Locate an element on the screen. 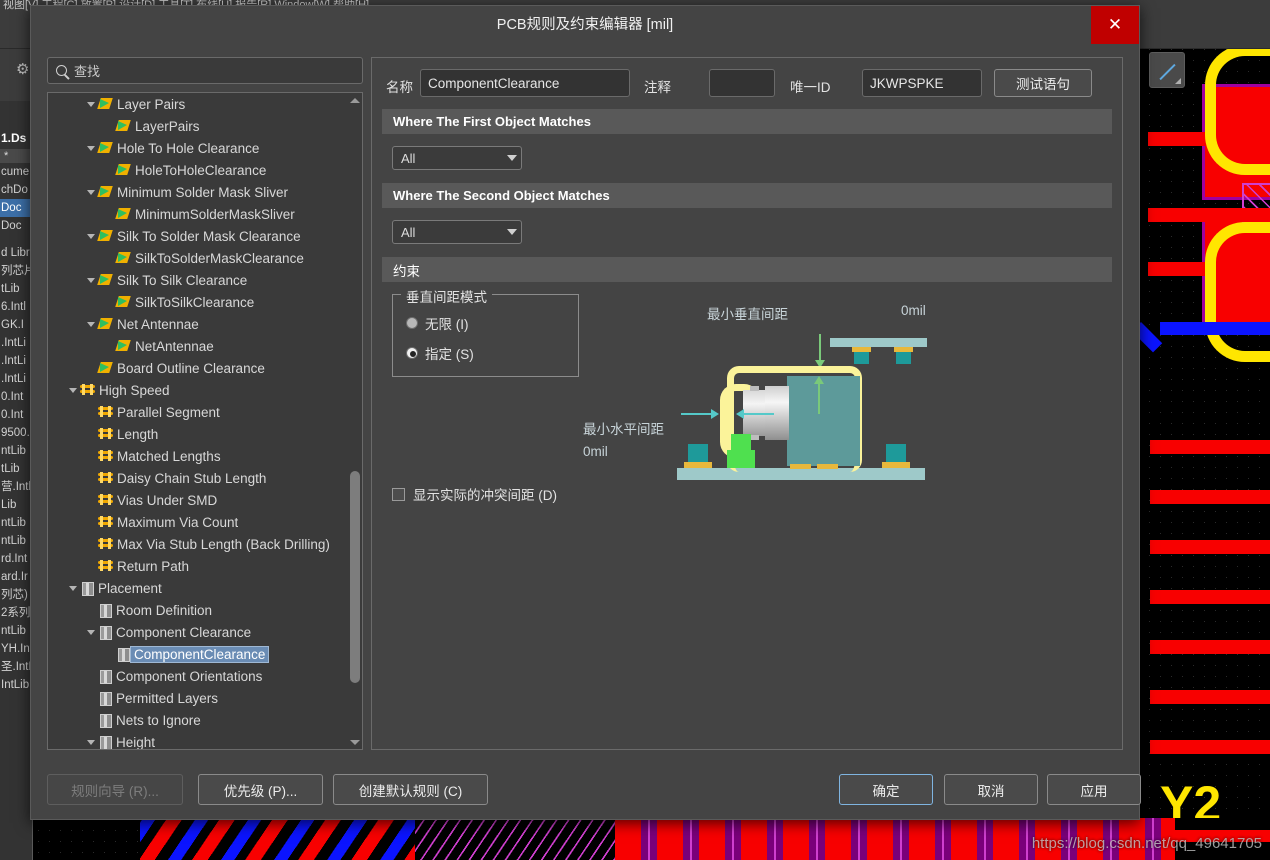 The width and height of the screenshot is (1270, 860). test-query-button: 测试语句 is located at coordinates (1043, 83).